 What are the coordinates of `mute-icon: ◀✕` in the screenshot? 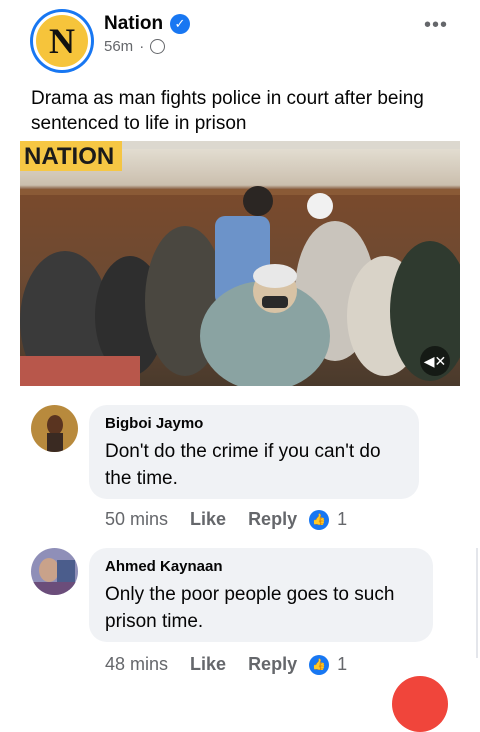 It's located at (435, 361).